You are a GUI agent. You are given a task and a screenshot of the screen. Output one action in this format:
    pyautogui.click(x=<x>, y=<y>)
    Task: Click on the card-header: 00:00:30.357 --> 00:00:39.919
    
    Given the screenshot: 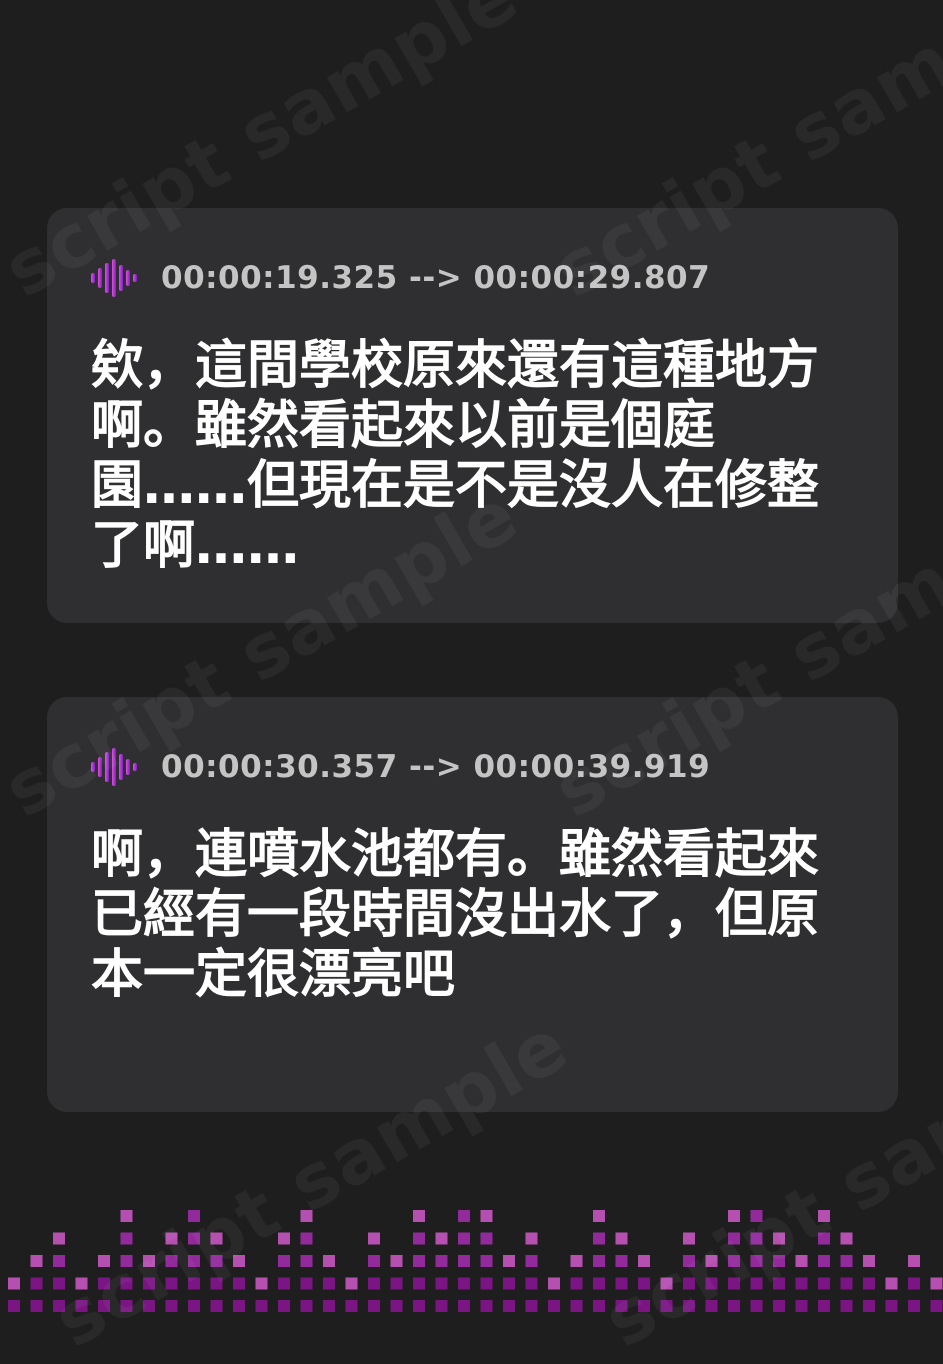 What is the action you would take?
    pyautogui.click(x=400, y=767)
    